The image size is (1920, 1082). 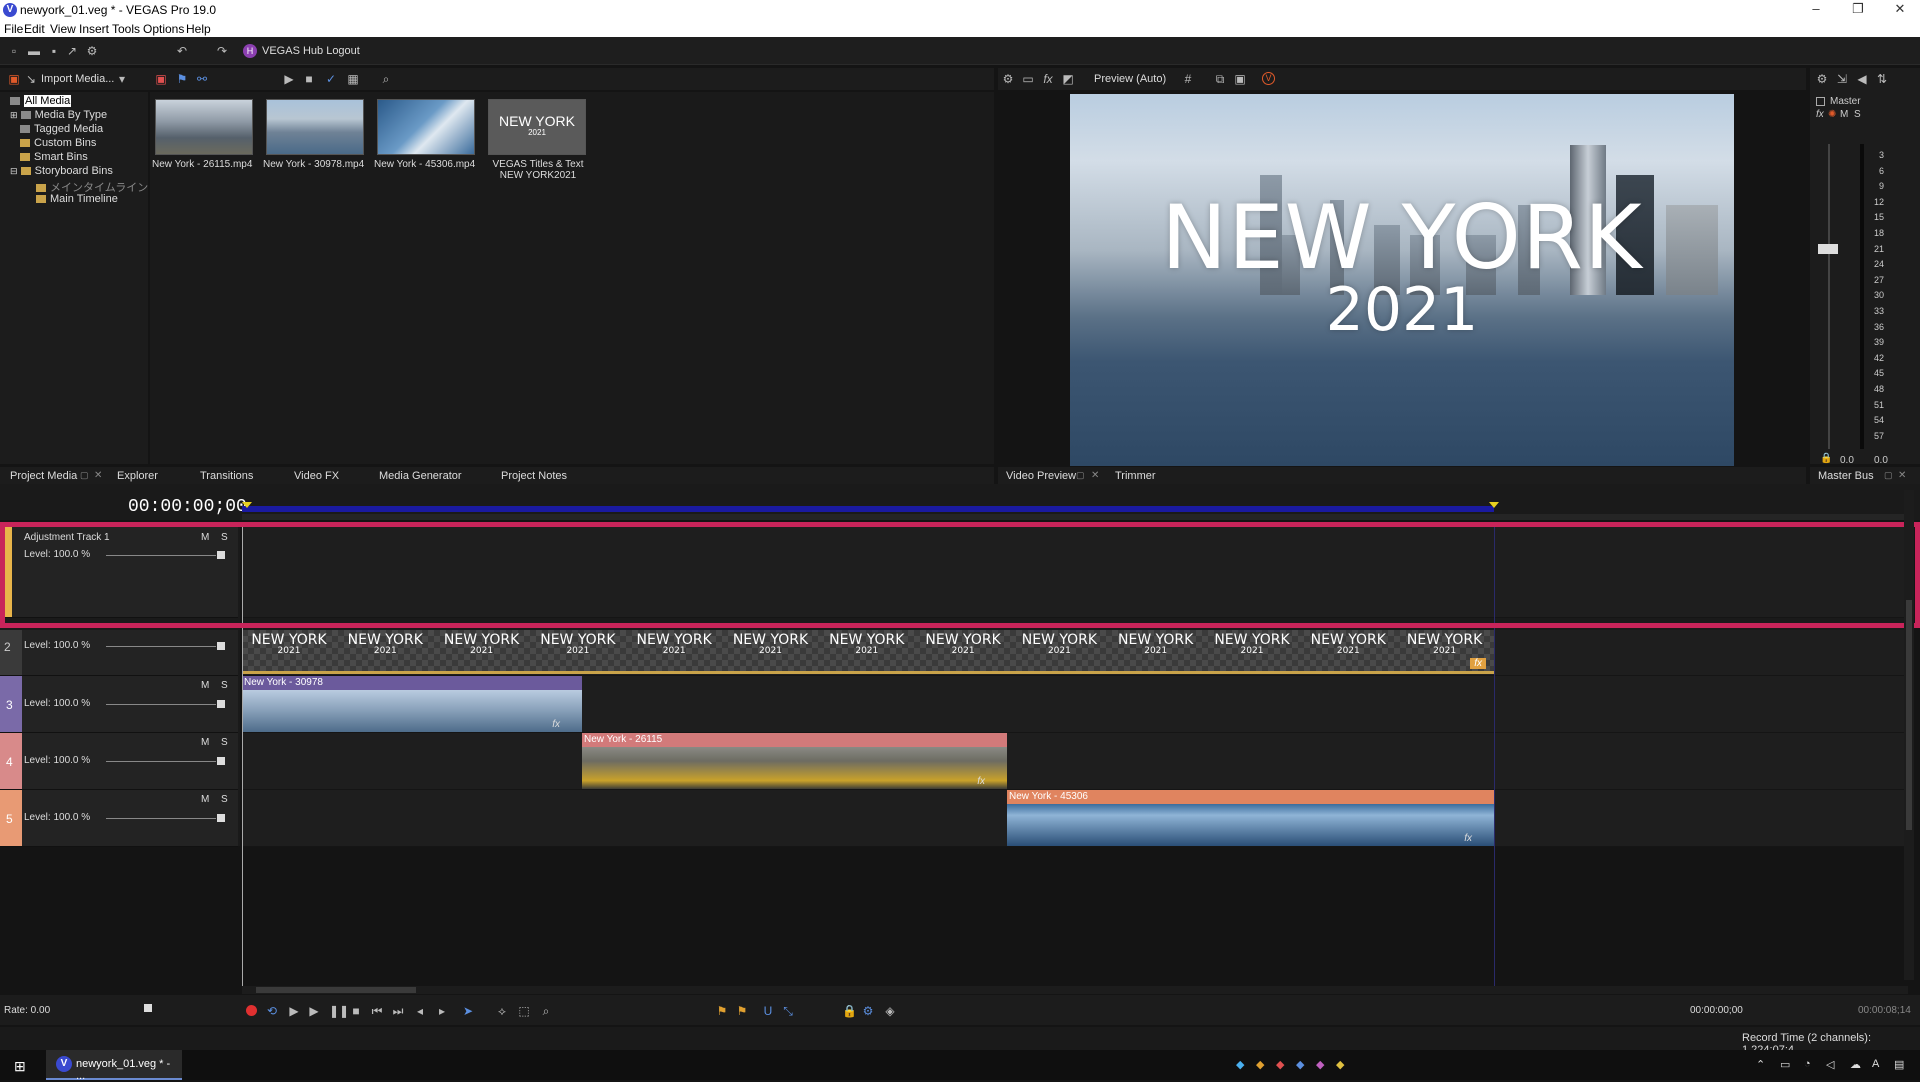 I want to click on close-button: ✕, so click(x=1900, y=10).